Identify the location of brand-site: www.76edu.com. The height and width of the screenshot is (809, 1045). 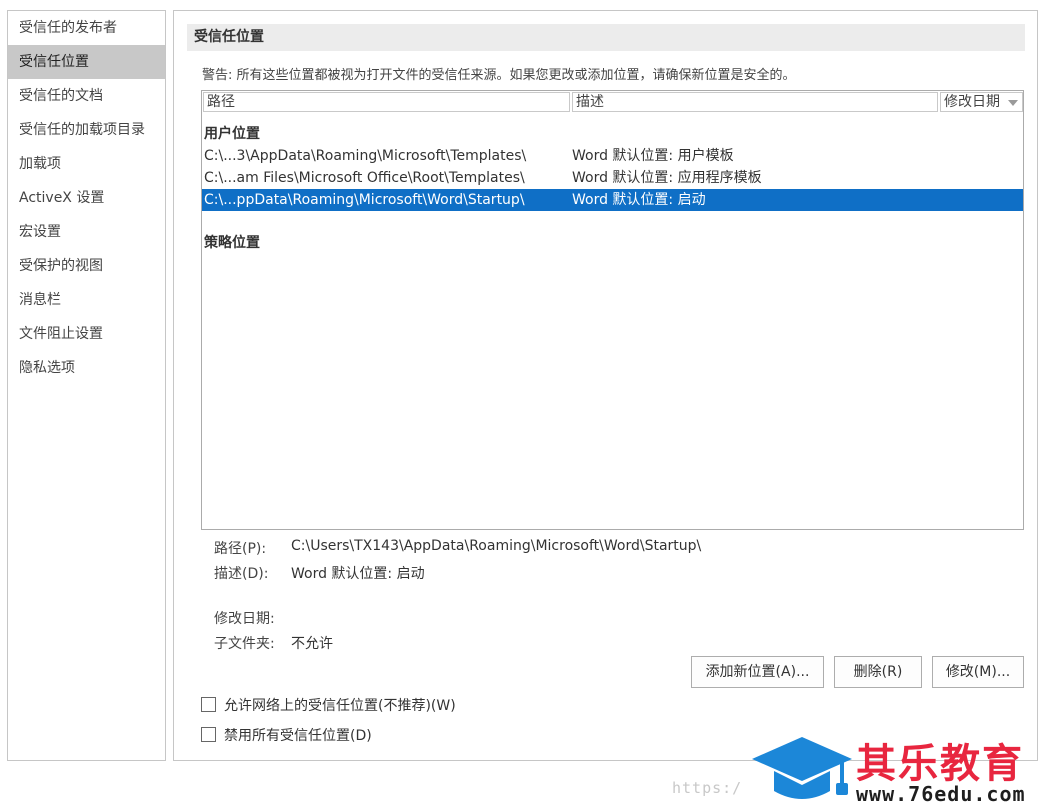
(941, 794).